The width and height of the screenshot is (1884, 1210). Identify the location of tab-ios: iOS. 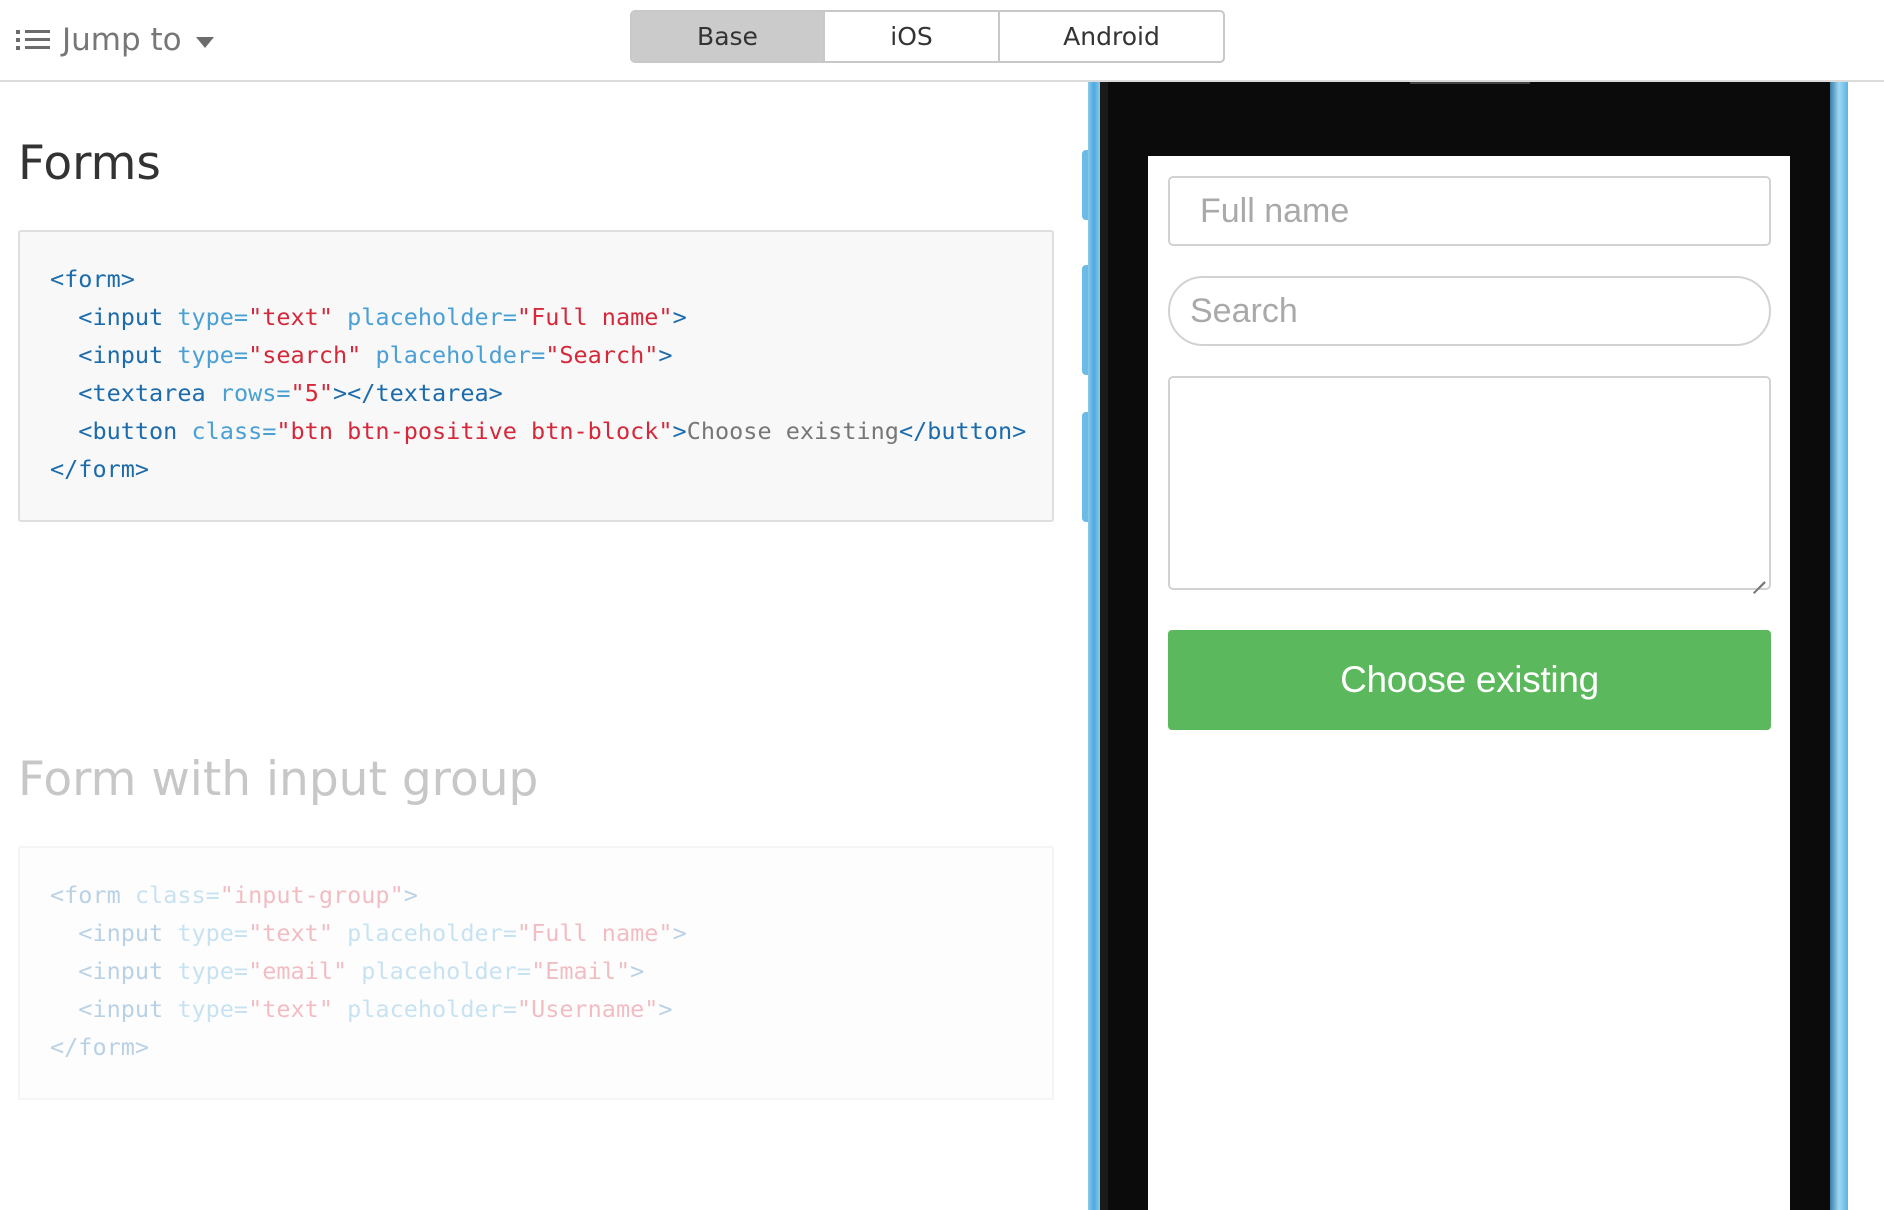
(910, 36).